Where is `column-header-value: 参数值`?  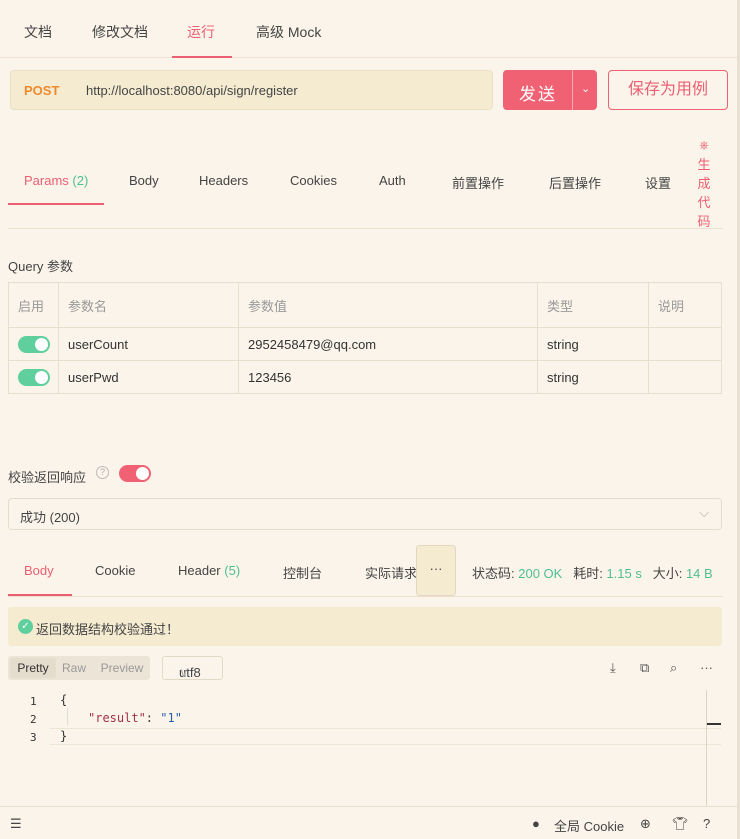
column-header-value: 参数值 is located at coordinates (388, 305).